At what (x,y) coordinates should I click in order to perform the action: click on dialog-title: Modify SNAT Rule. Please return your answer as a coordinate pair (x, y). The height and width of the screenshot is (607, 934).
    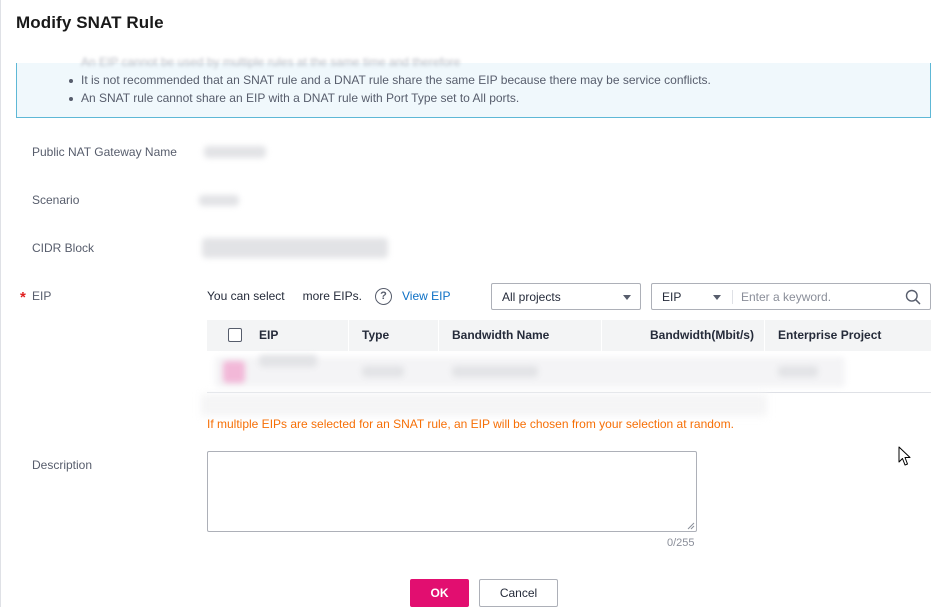
    Looking at the image, I should click on (90, 22).